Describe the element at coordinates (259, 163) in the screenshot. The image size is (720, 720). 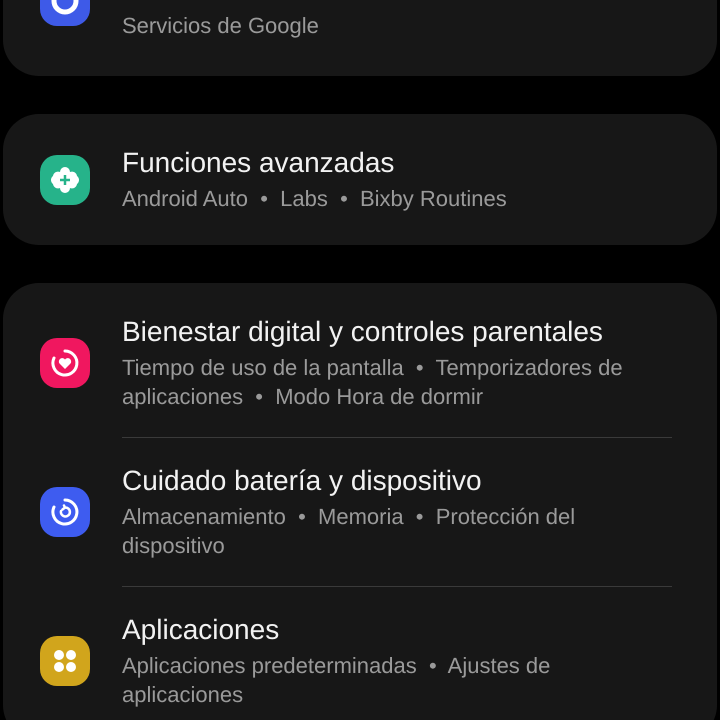
I see `item-title: Funciones avanzadas` at that location.